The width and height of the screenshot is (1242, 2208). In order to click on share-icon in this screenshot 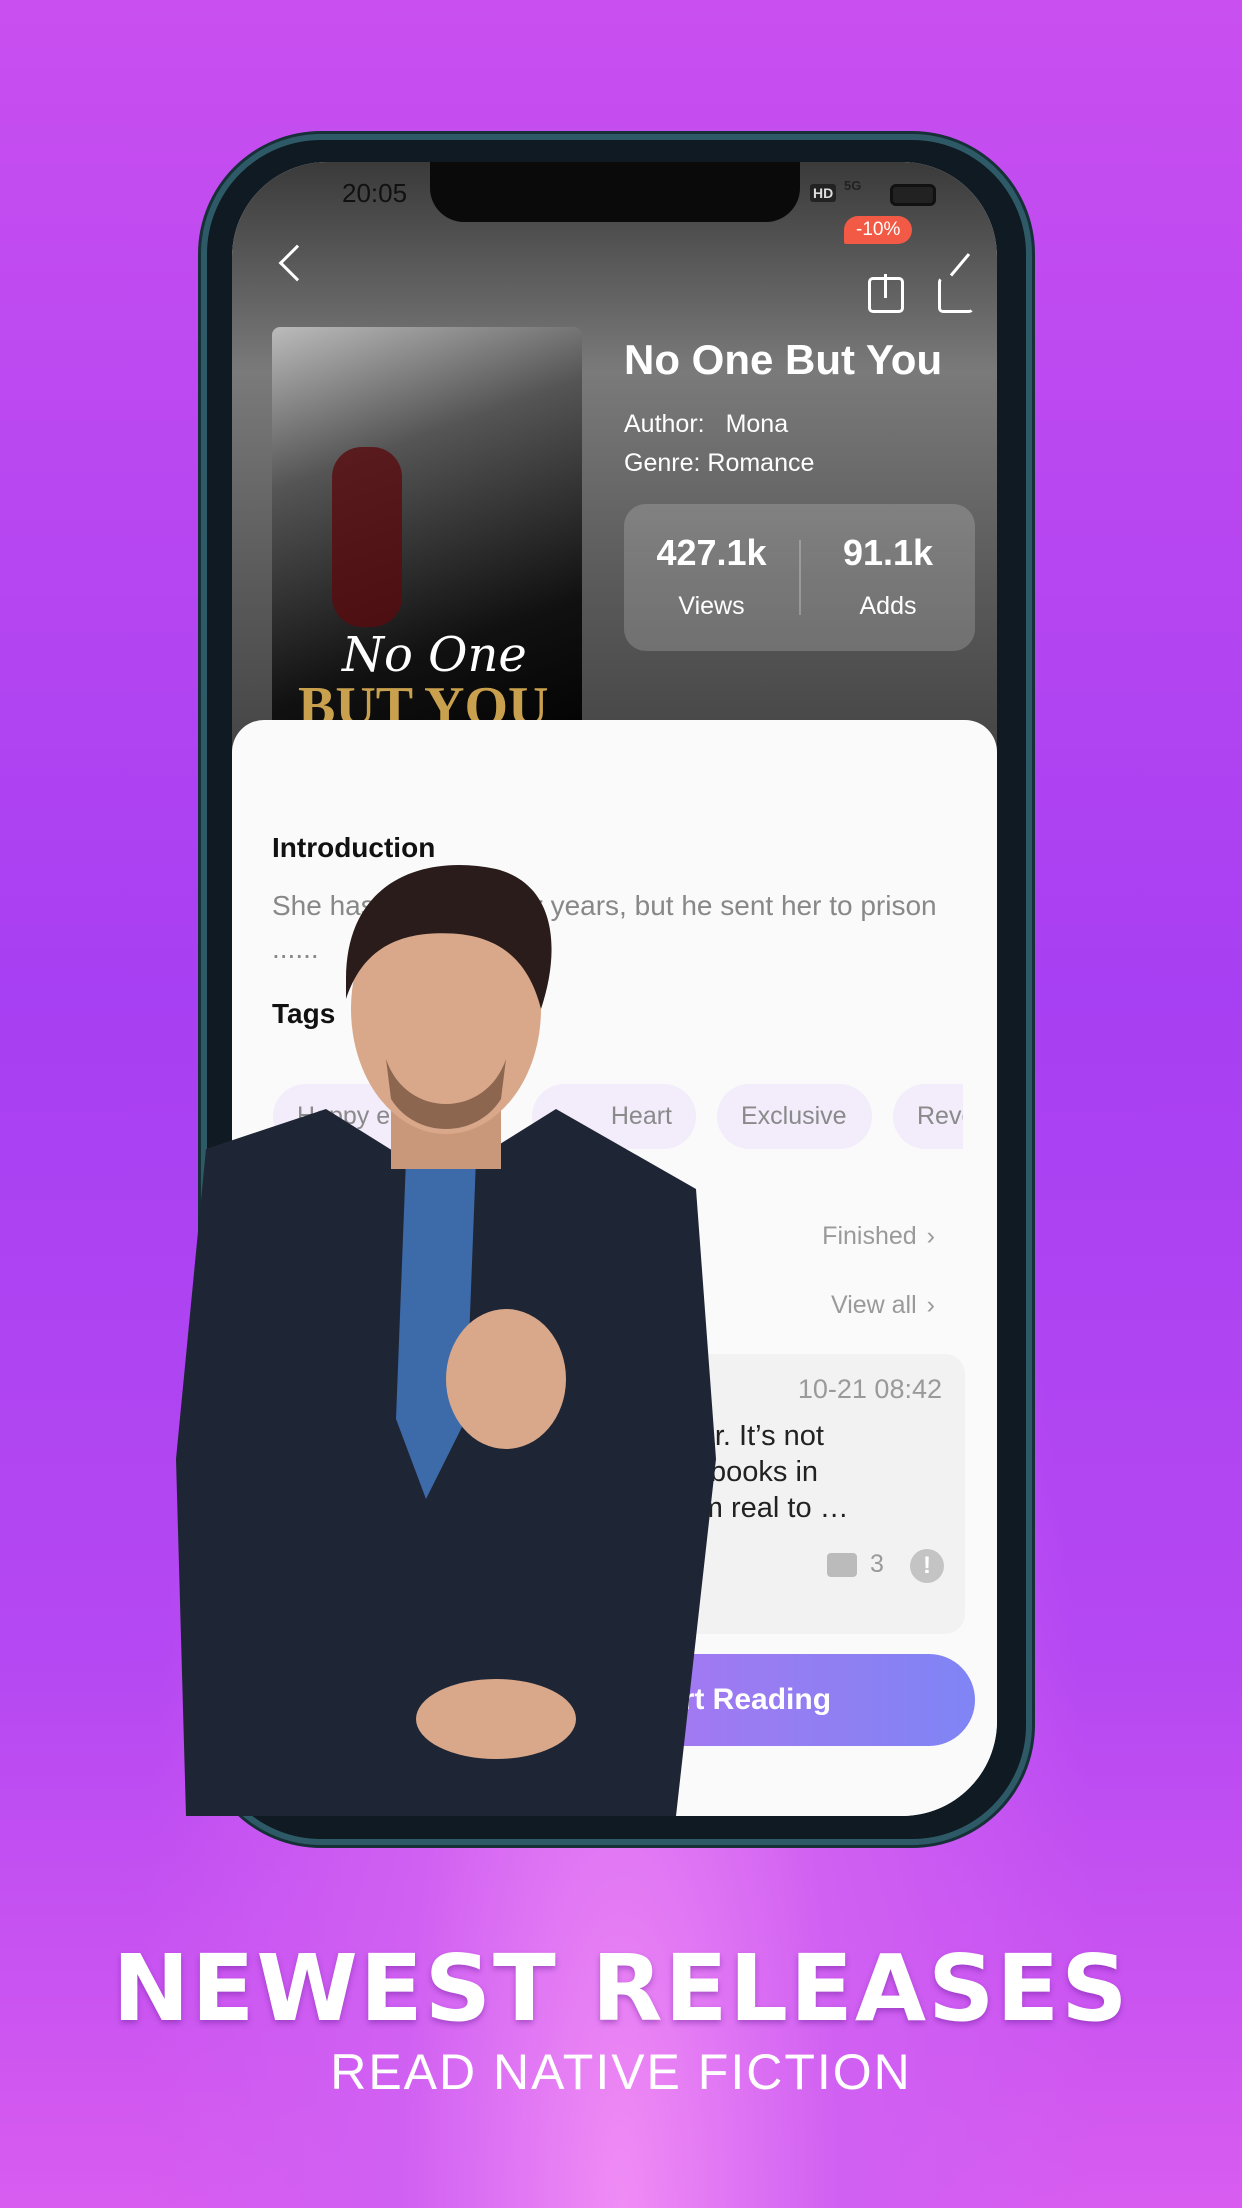, I will do `click(956, 283)`.